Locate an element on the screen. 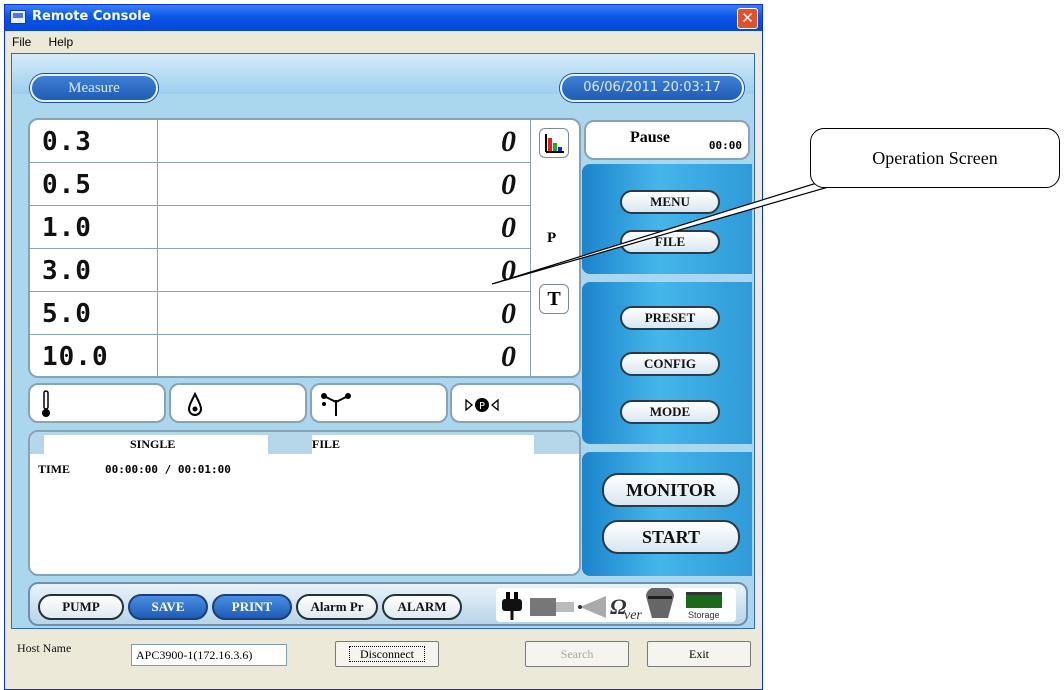 Image resolution: width=1064 pixels, height=690 pixels. info-body: TIME 00:00:00 / 00:01:00 is located at coordinates (134, 469).